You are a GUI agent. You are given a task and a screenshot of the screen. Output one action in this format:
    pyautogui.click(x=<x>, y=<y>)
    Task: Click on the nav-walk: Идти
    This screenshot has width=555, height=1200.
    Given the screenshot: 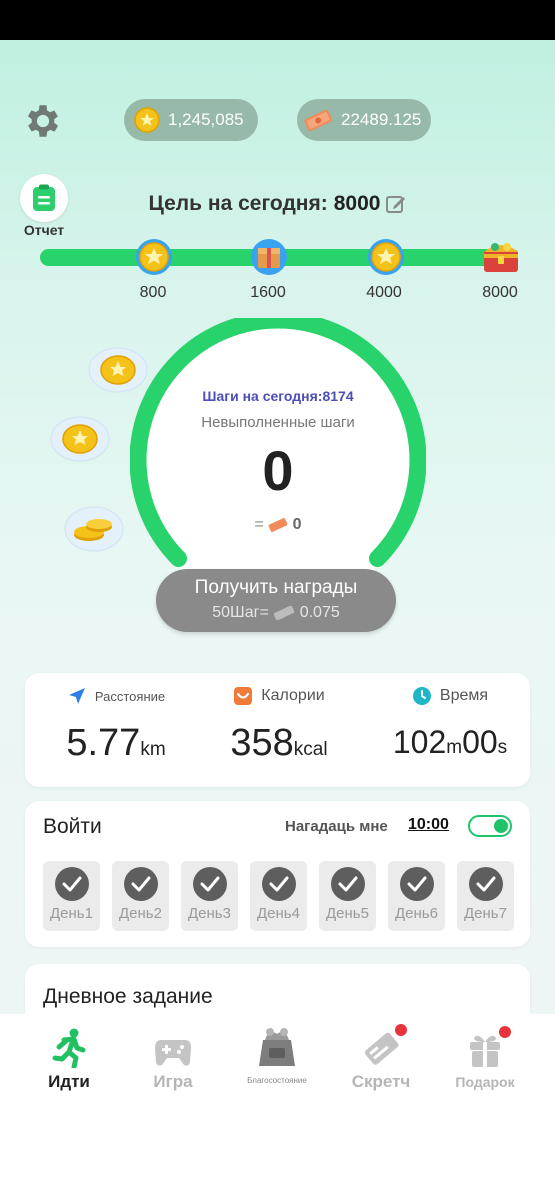 What is the action you would take?
    pyautogui.click(x=69, y=1056)
    